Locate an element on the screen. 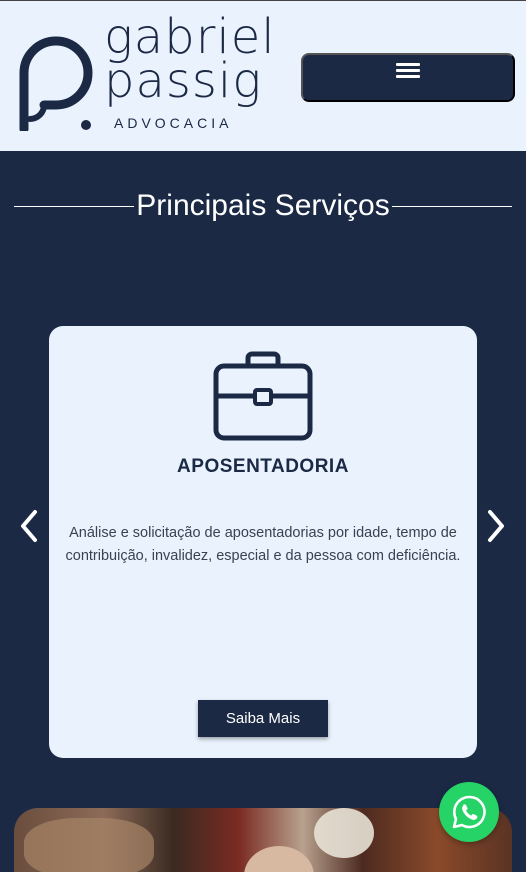 The image size is (526, 872). menu-button is located at coordinates (408, 77).